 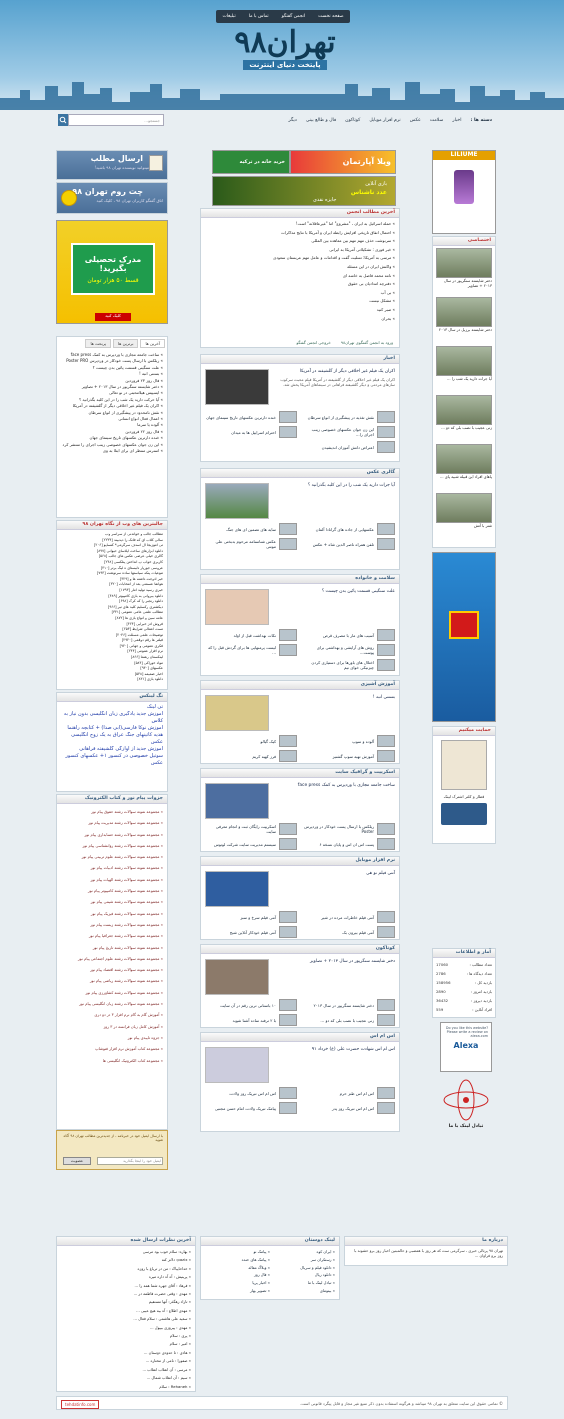 I want to click on tag-item: هدیه کاتینهای جنگ عراق به یک زوج انگلیسی, so click(x=112, y=735).